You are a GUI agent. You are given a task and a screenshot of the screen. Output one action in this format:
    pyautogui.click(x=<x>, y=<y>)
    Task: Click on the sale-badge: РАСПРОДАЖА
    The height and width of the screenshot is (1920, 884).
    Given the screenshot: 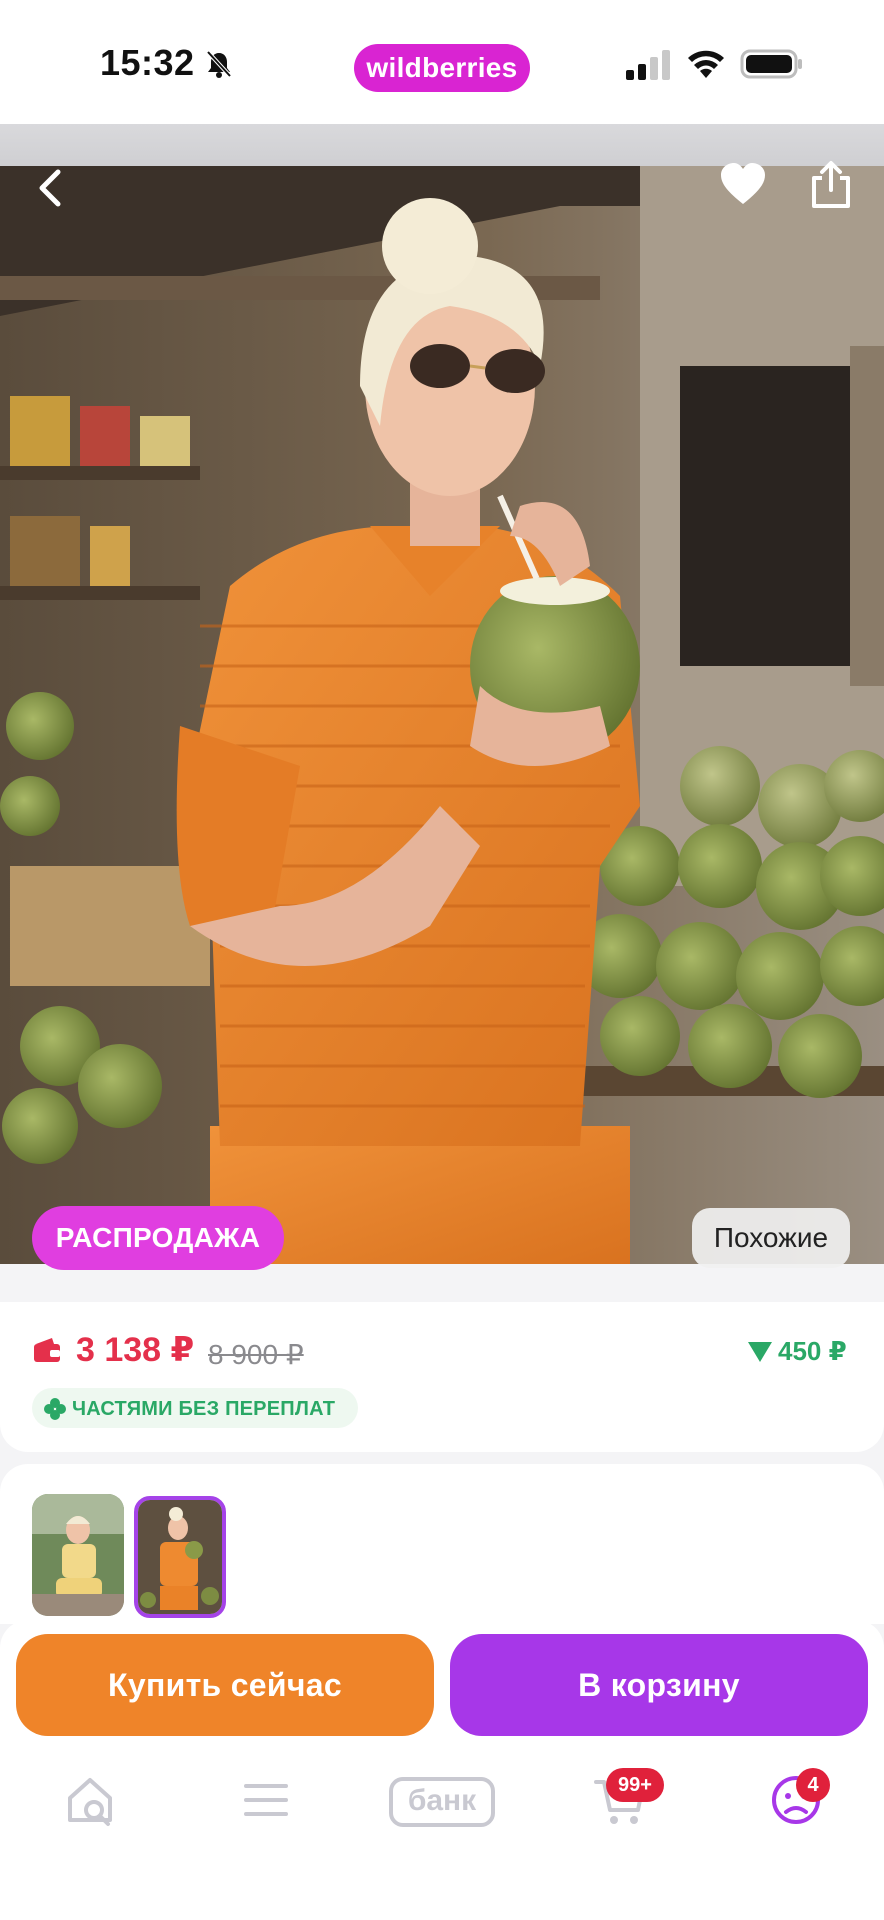 What is the action you would take?
    pyautogui.click(x=158, y=1238)
    